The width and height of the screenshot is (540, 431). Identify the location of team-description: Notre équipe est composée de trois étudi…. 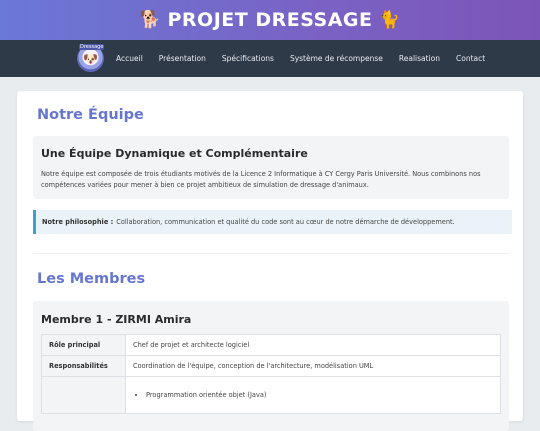
(261, 179).